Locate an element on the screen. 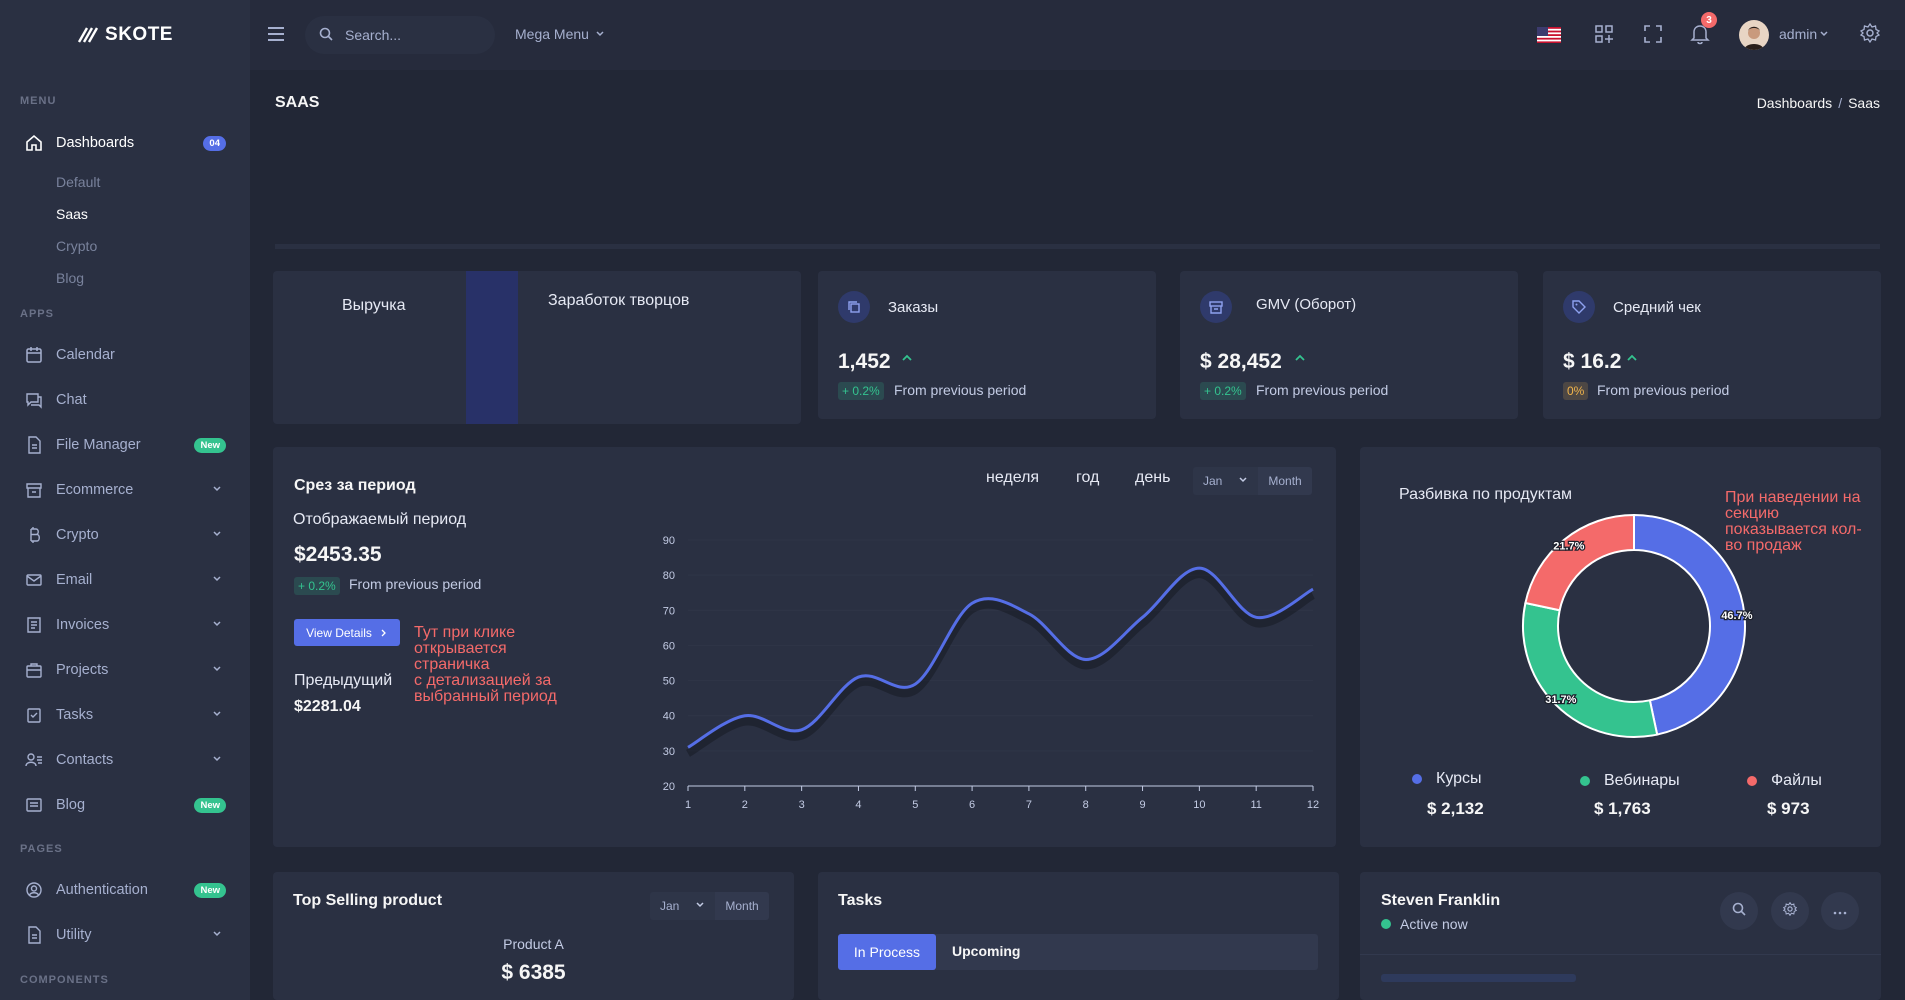 The height and width of the screenshot is (1000, 1905). sidebar-item-ecommerce: Ecommerce is located at coordinates (125, 490).